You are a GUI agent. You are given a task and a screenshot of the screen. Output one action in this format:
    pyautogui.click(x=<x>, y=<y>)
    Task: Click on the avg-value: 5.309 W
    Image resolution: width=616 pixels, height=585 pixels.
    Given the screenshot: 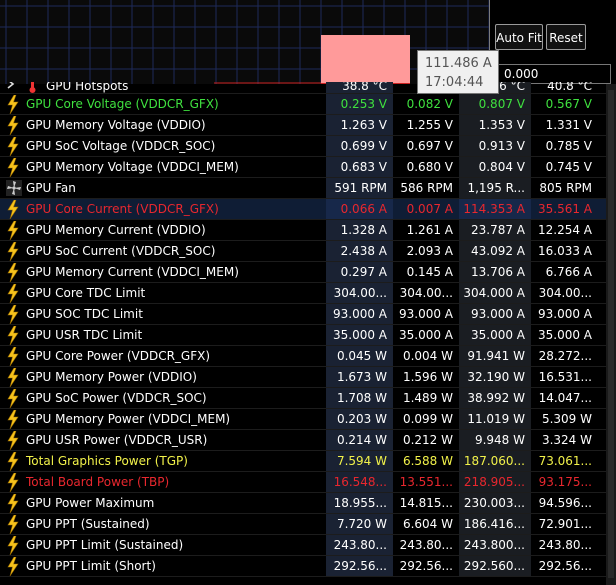 What is the action you would take?
    pyautogui.click(x=566, y=419)
    